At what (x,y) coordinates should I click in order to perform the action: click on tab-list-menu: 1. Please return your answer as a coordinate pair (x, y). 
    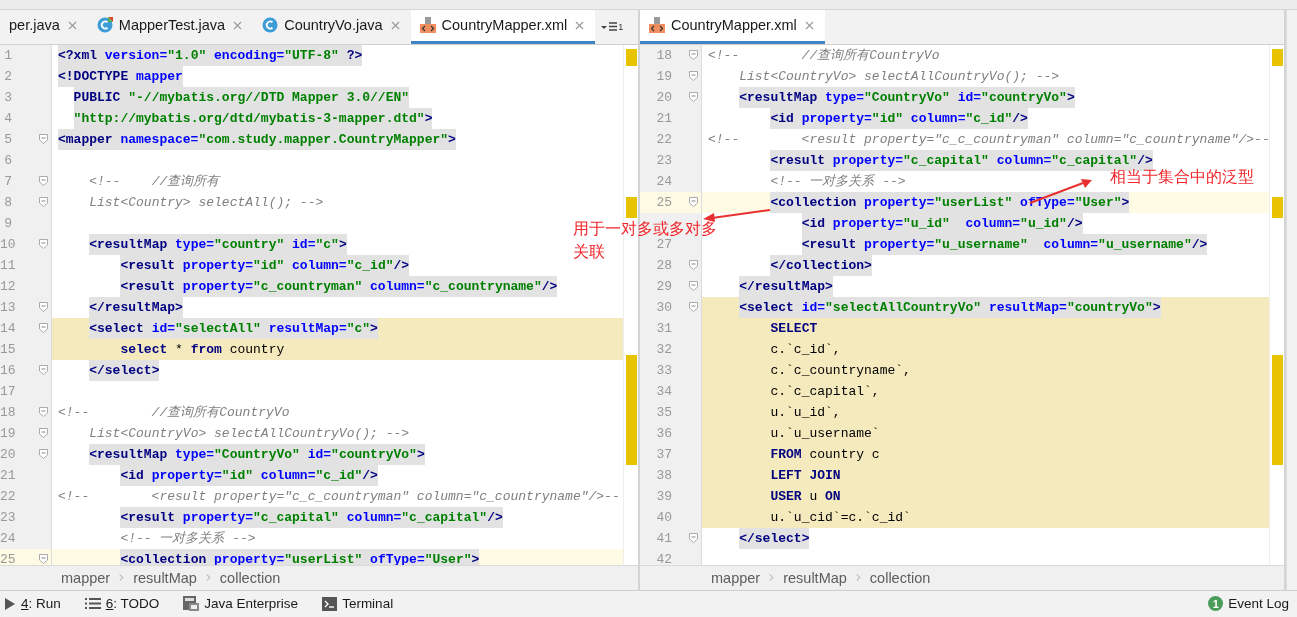
    Looking at the image, I should click on (612, 26).